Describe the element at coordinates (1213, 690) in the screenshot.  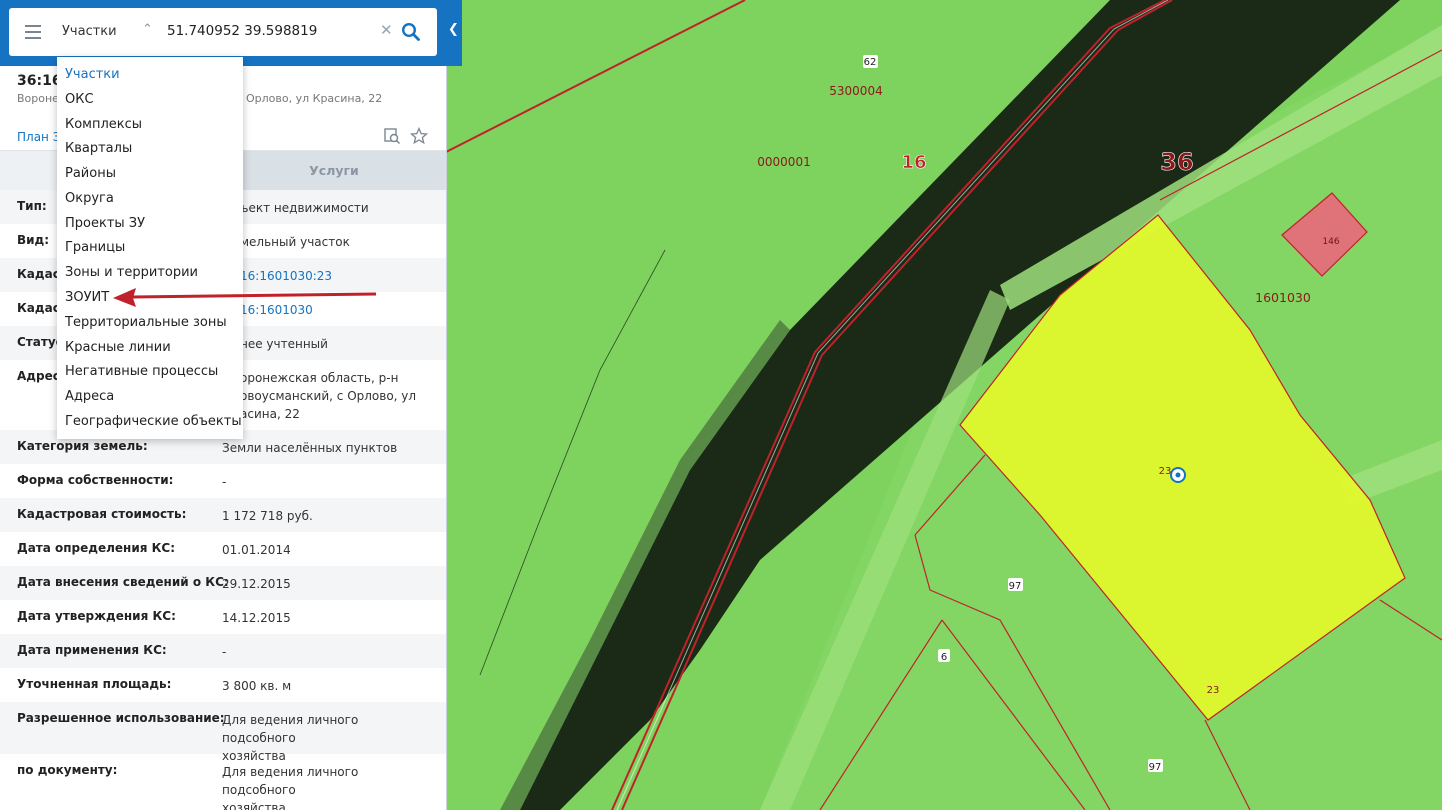
I see `label-23-bottom: 23` at that location.